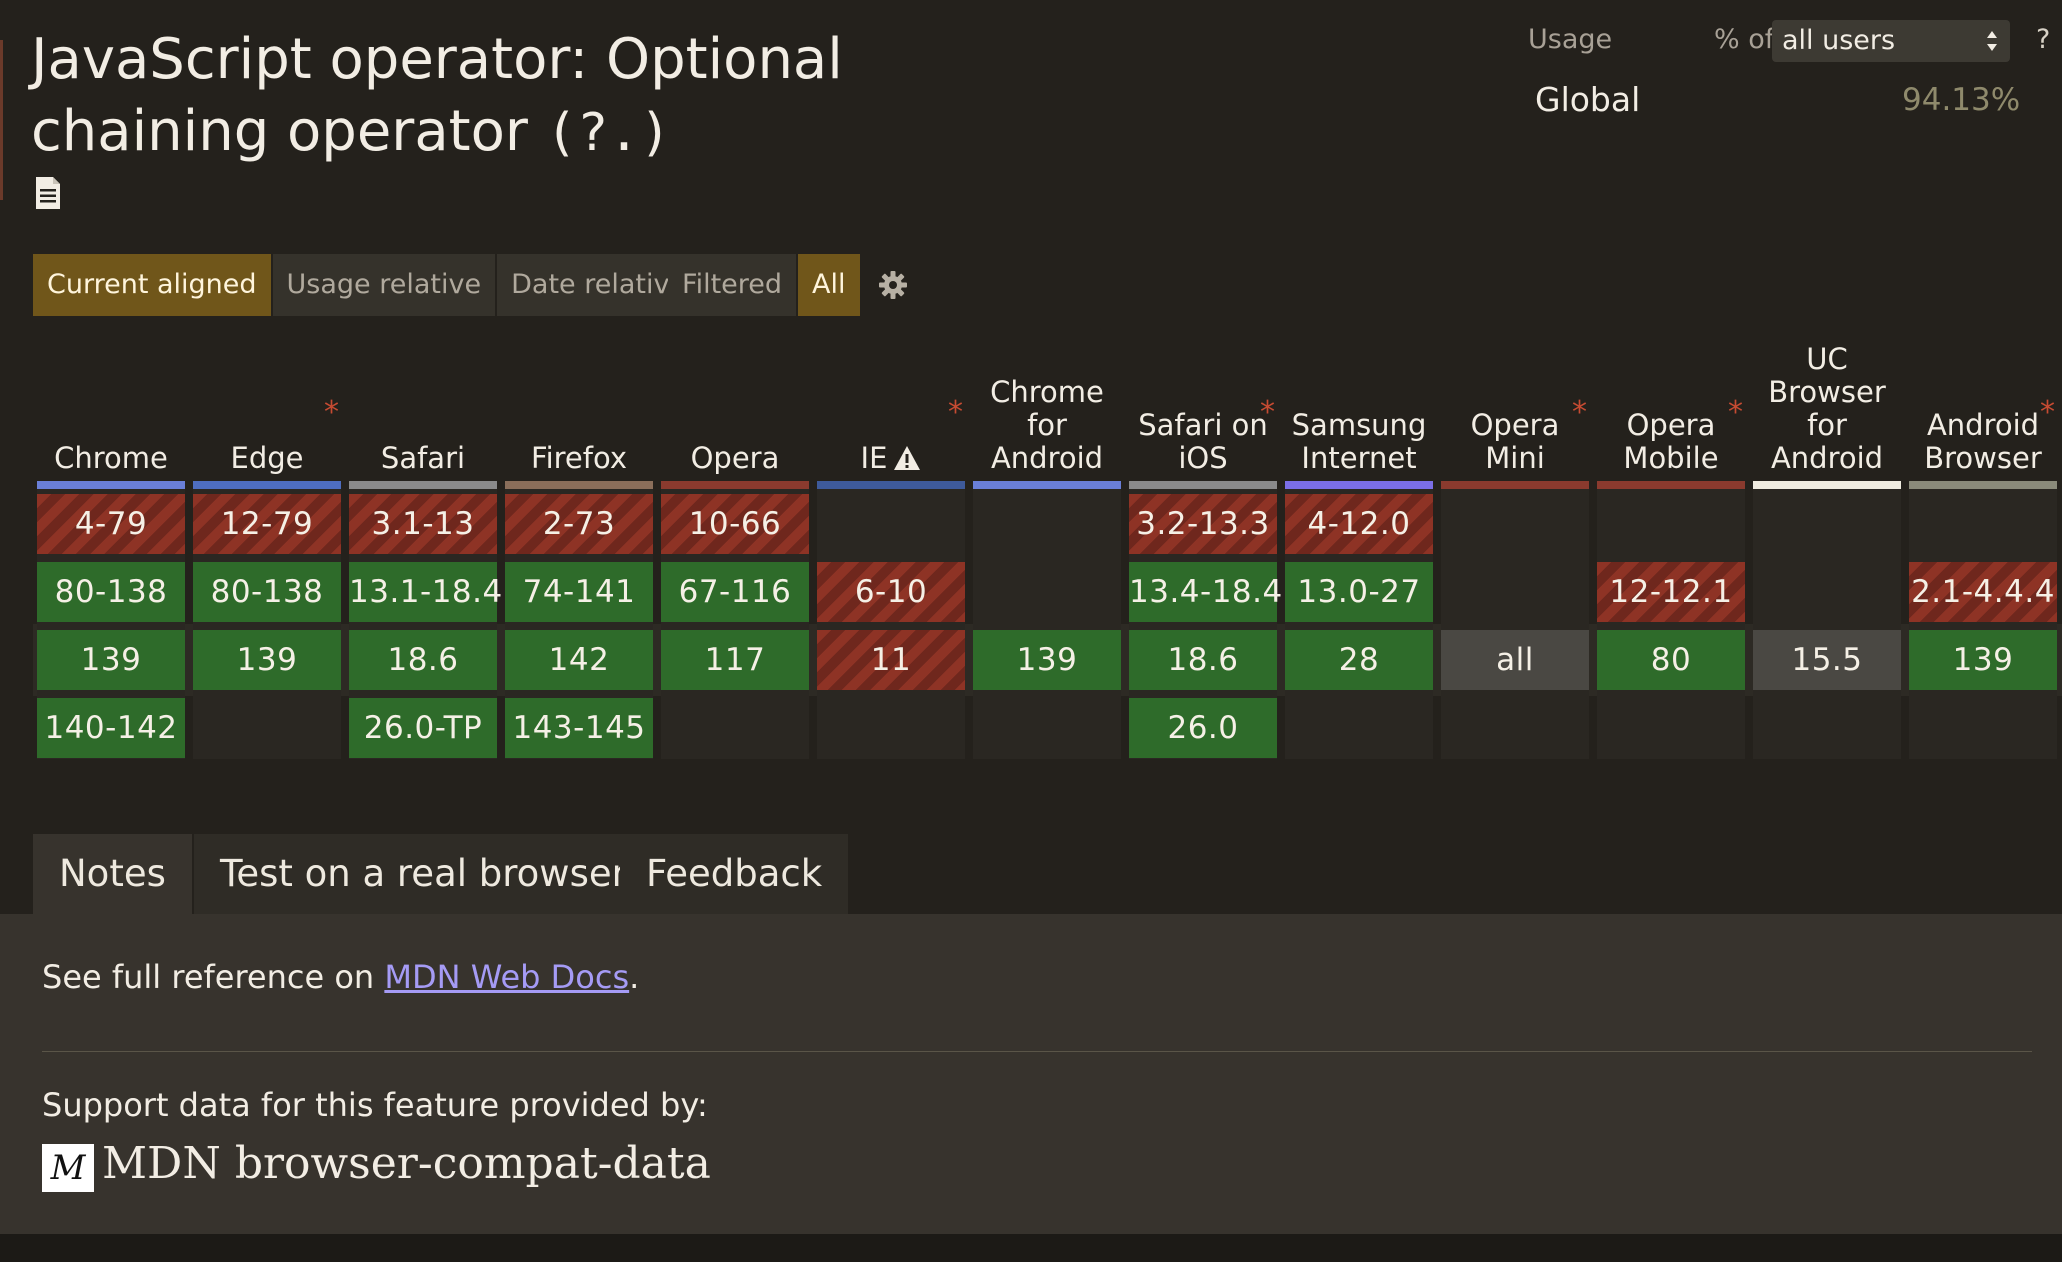 The height and width of the screenshot is (1262, 2062). What do you see at coordinates (579, 660) in the screenshot?
I see `version-cell: 142` at bounding box center [579, 660].